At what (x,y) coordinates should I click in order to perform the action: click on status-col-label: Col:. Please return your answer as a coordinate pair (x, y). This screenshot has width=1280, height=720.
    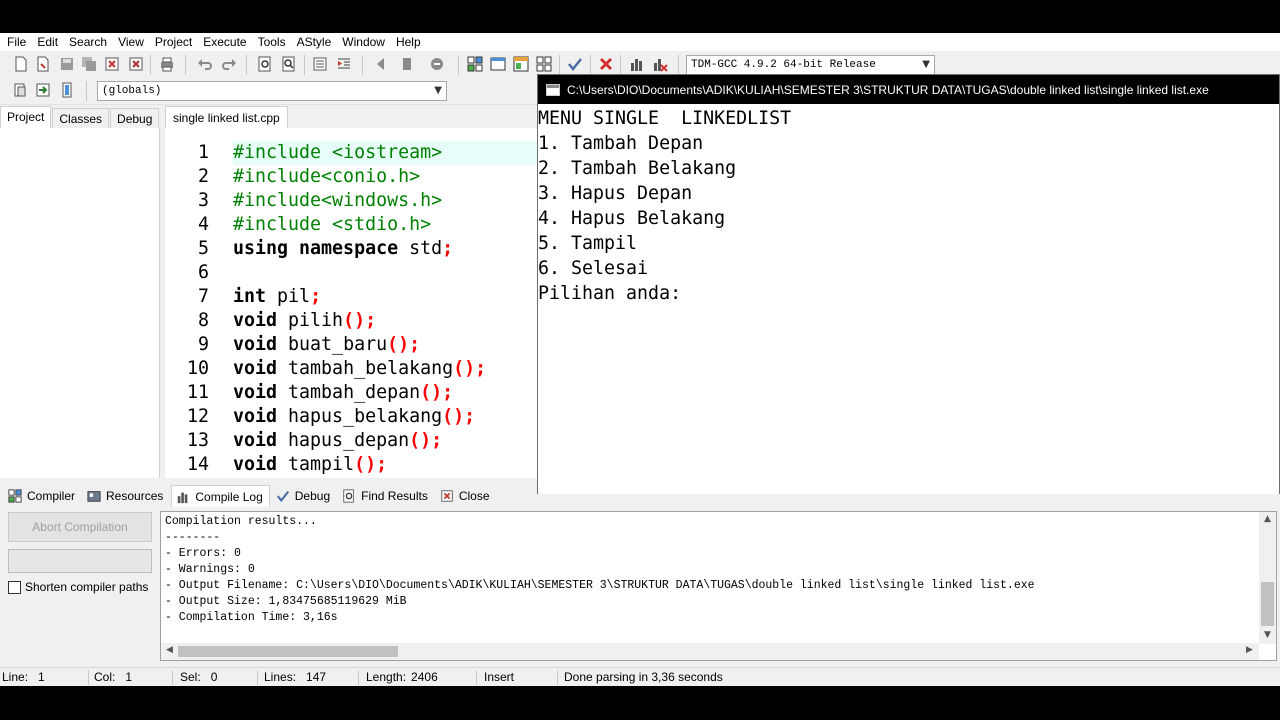
    Looking at the image, I should click on (105, 677).